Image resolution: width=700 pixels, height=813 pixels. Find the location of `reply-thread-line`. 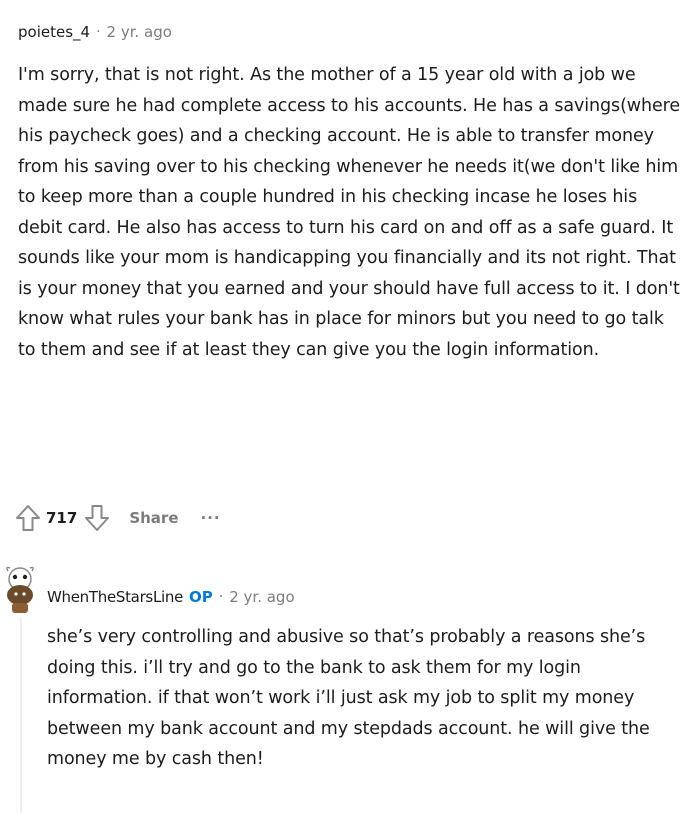

reply-thread-line is located at coordinates (21, 715).